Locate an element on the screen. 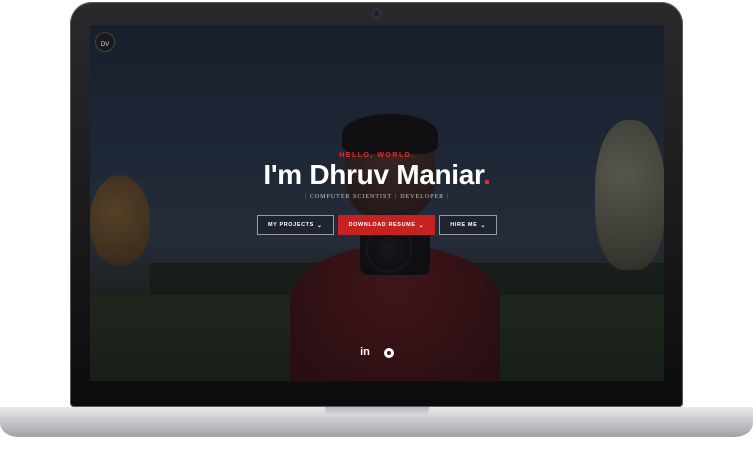 Image resolution: width=753 pixels, height=450 pixels. hero-title: I'm Dhruv Maniar. is located at coordinates (377, 175).